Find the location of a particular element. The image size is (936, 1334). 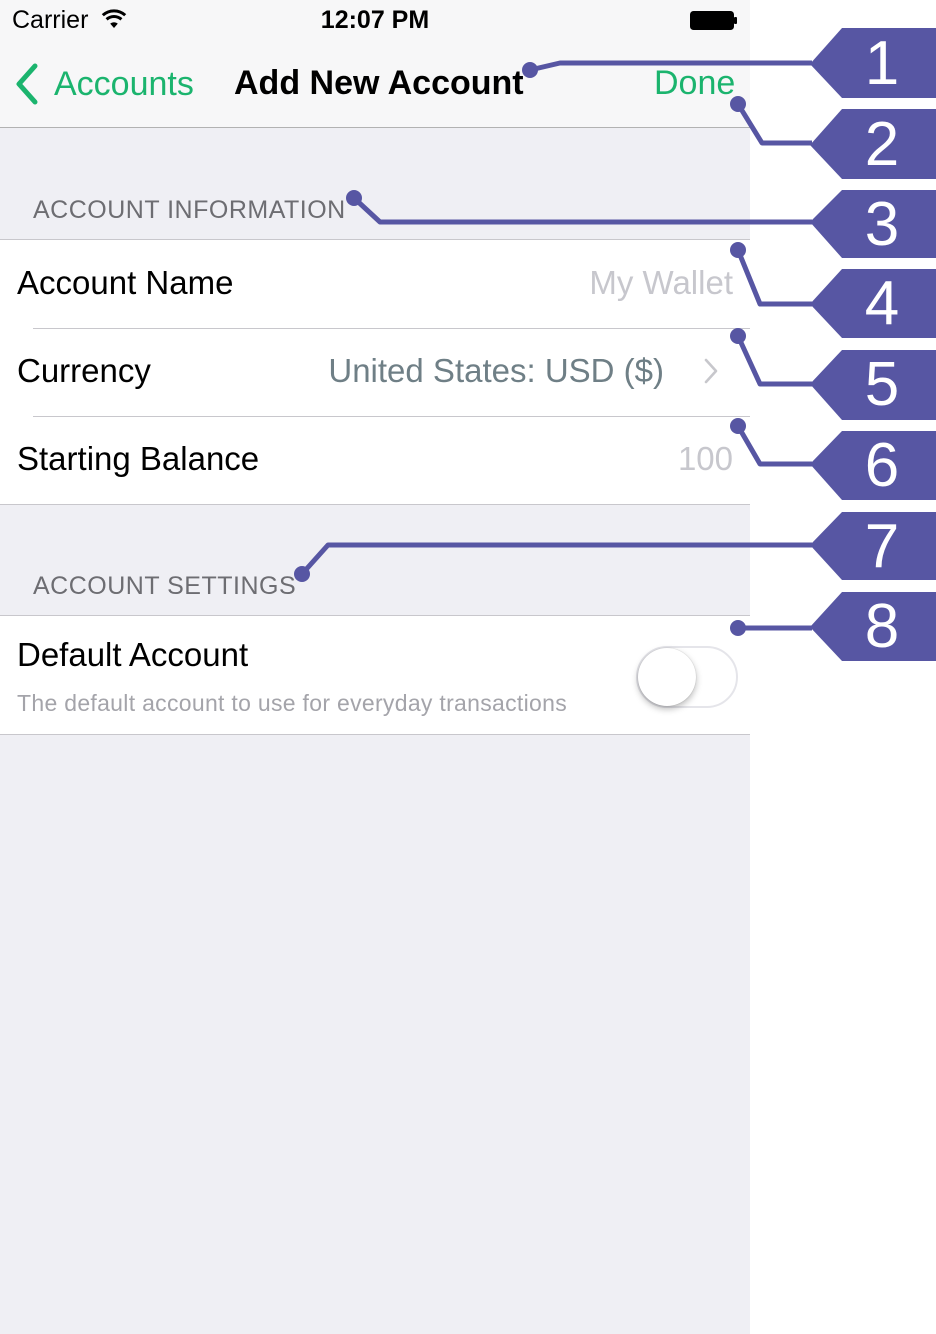

done-button: Done is located at coordinates (694, 83).